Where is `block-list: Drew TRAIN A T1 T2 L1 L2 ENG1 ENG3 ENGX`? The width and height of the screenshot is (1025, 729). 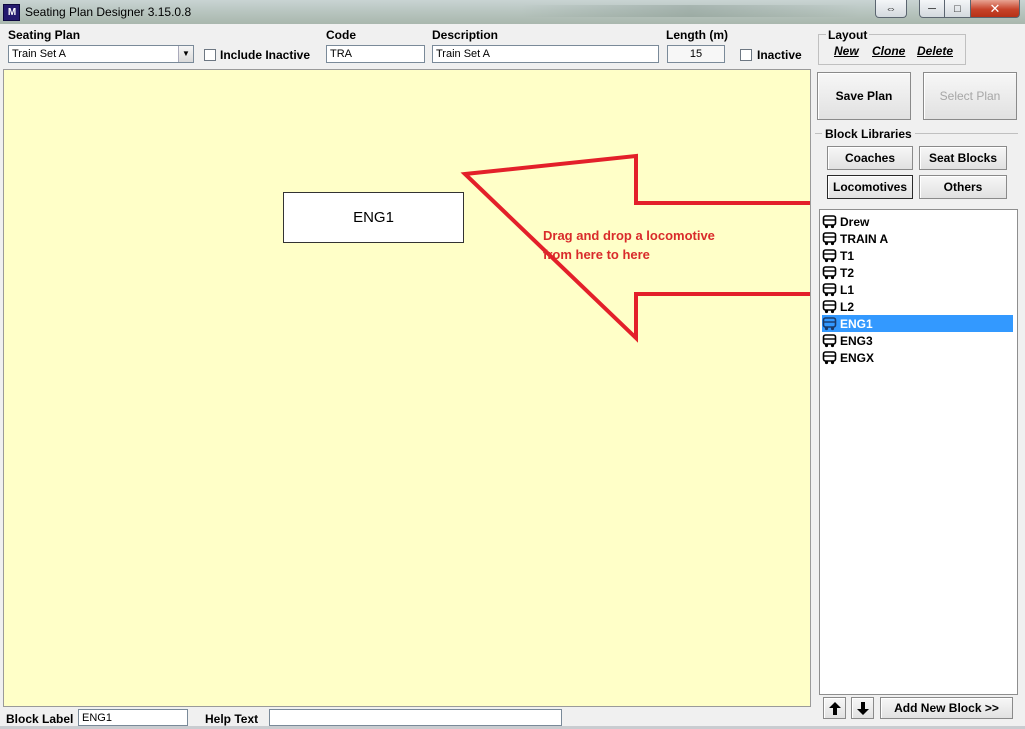
block-list: Drew TRAIN A T1 T2 L1 L2 ENG1 ENG3 ENGX is located at coordinates (918, 452).